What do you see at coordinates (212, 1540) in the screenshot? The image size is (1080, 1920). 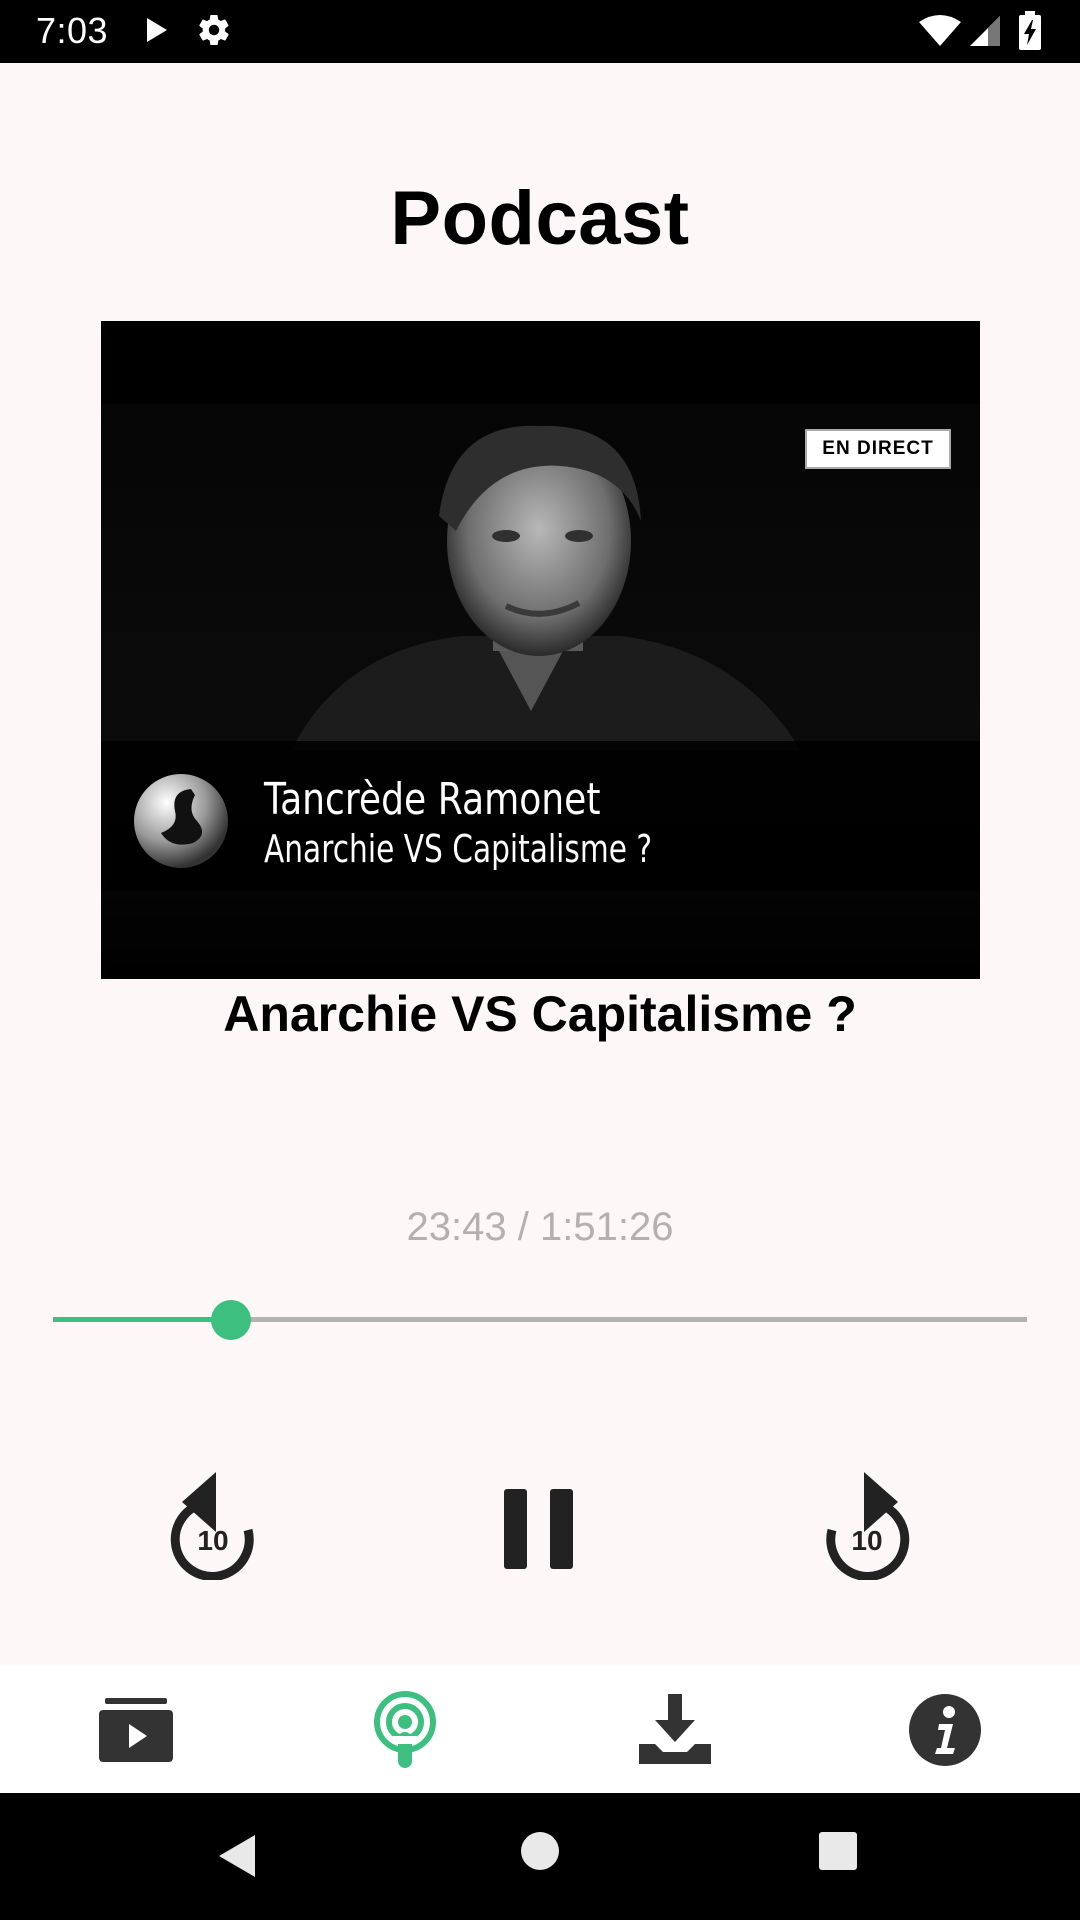 I see `rewind-label: 10` at bounding box center [212, 1540].